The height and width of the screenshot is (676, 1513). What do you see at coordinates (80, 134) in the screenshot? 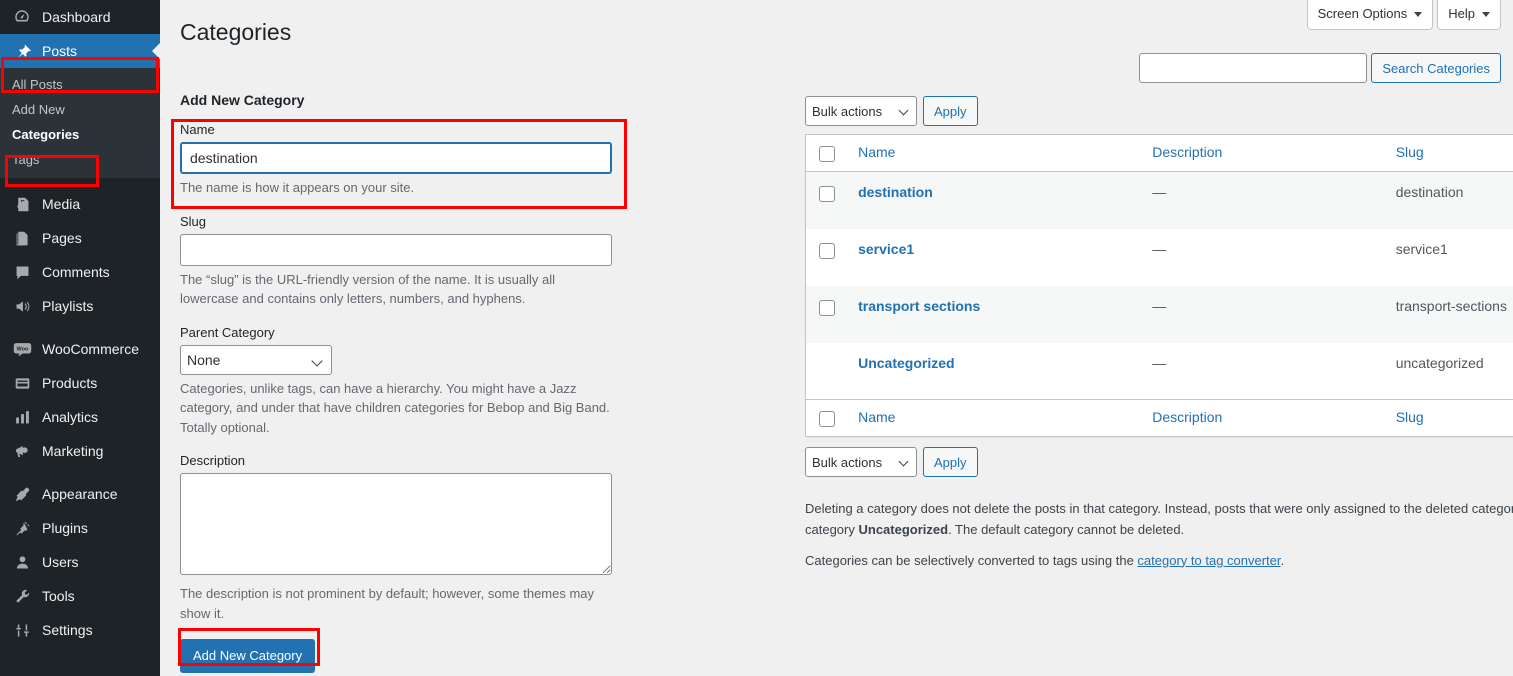
I see `sidebar-item-categories: Categories` at bounding box center [80, 134].